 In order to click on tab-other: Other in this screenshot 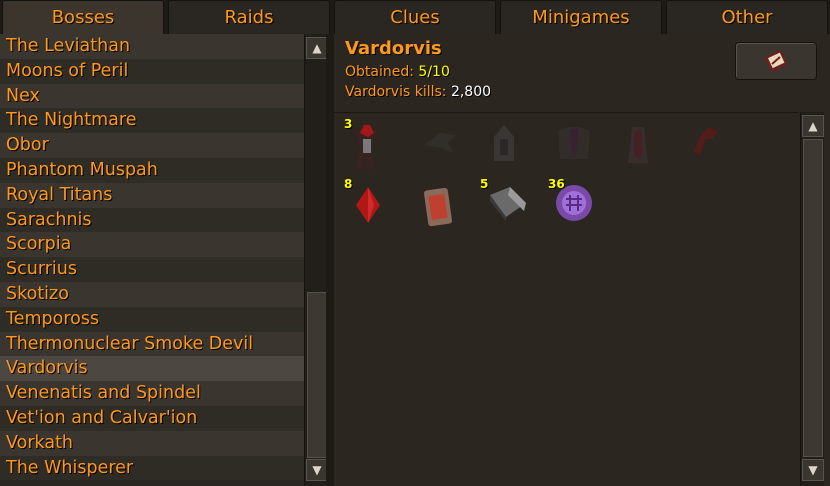, I will do `click(747, 17)`.